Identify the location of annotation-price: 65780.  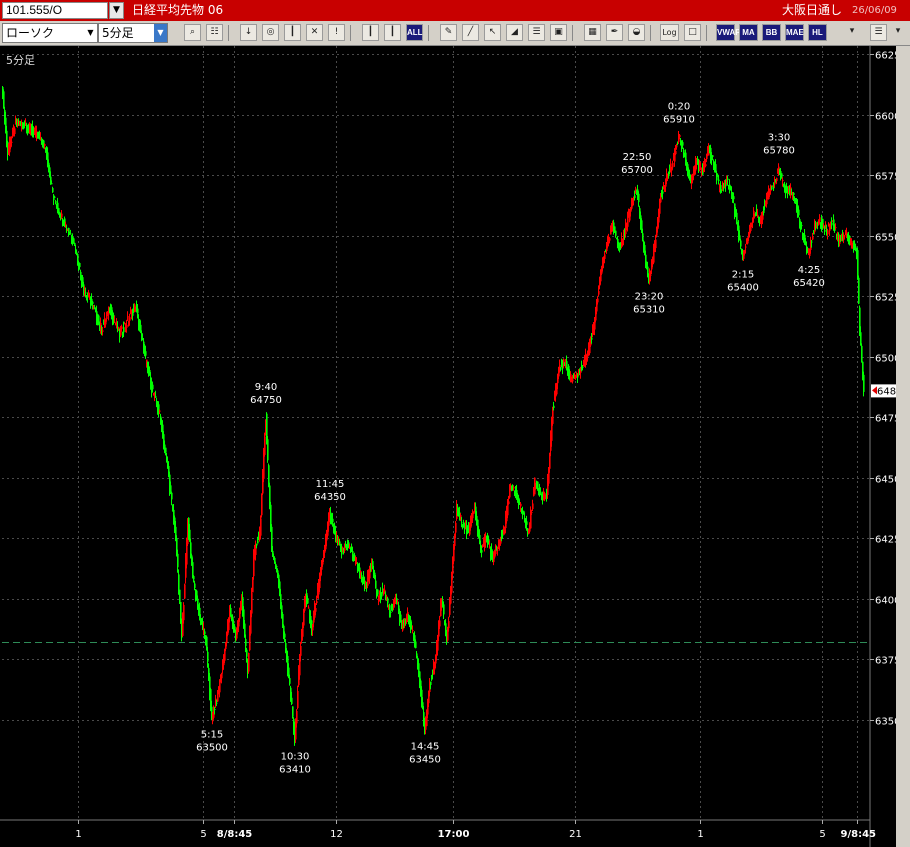
(779, 151).